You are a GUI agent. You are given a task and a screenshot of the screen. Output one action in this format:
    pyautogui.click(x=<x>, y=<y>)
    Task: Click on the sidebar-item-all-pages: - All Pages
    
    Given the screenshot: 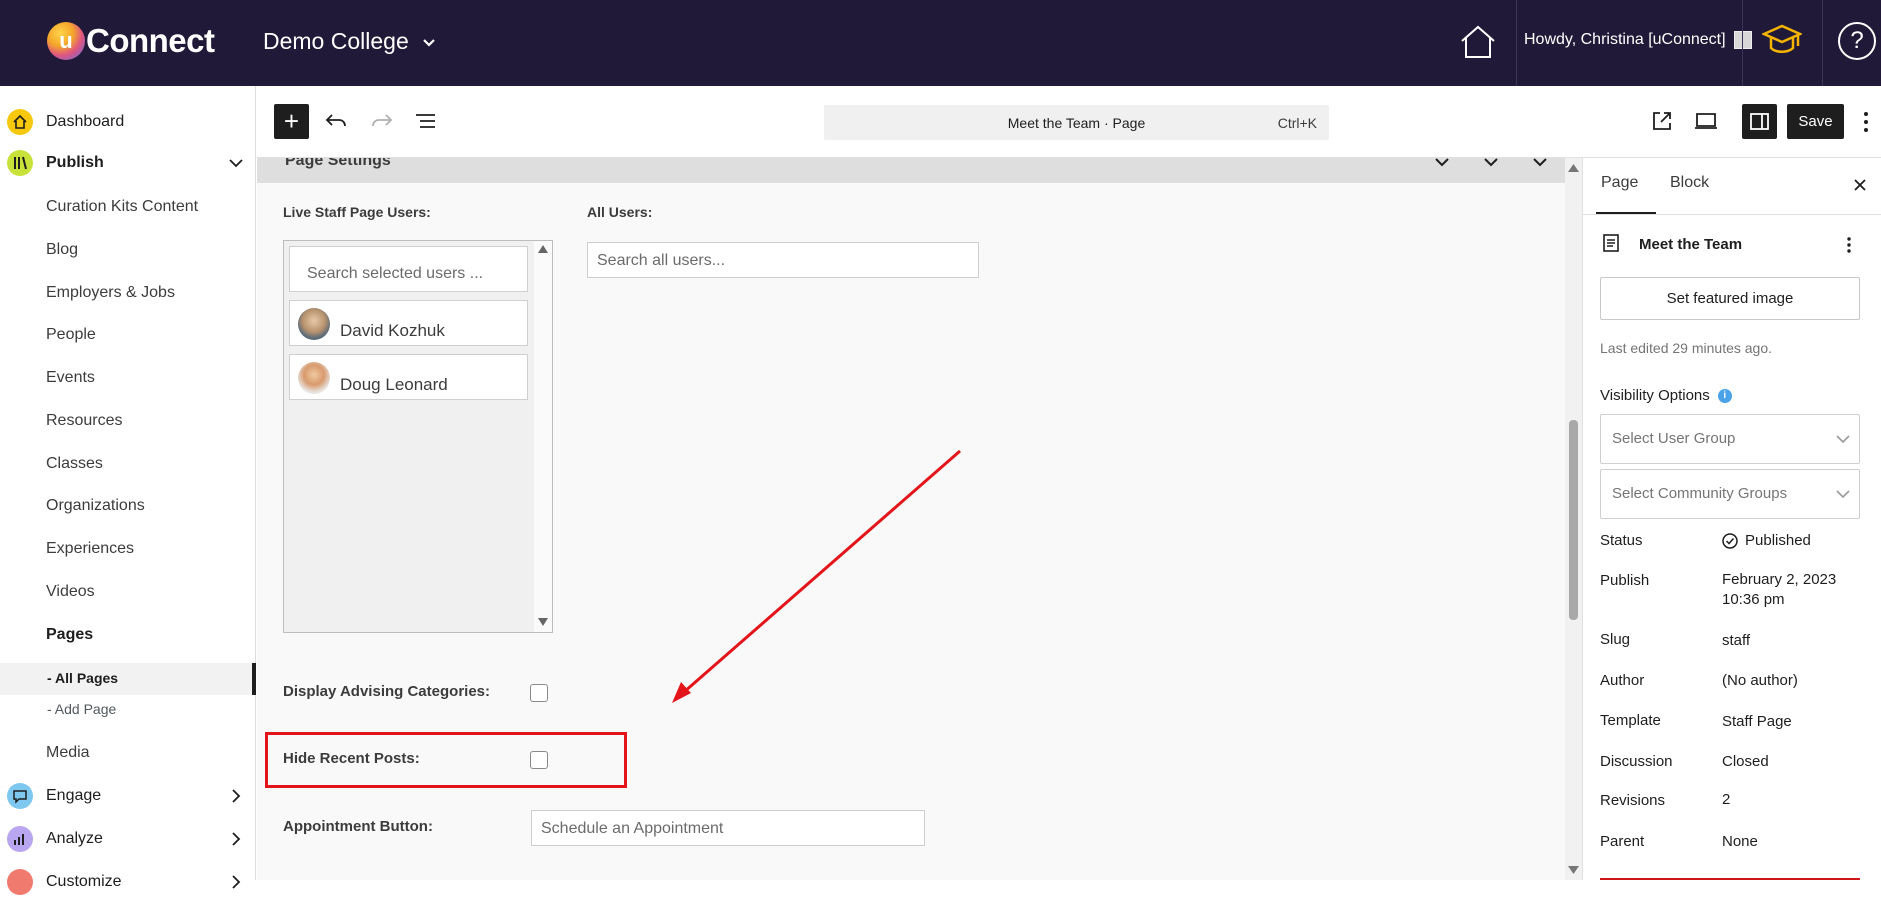 What is the action you would take?
    pyautogui.click(x=82, y=678)
    